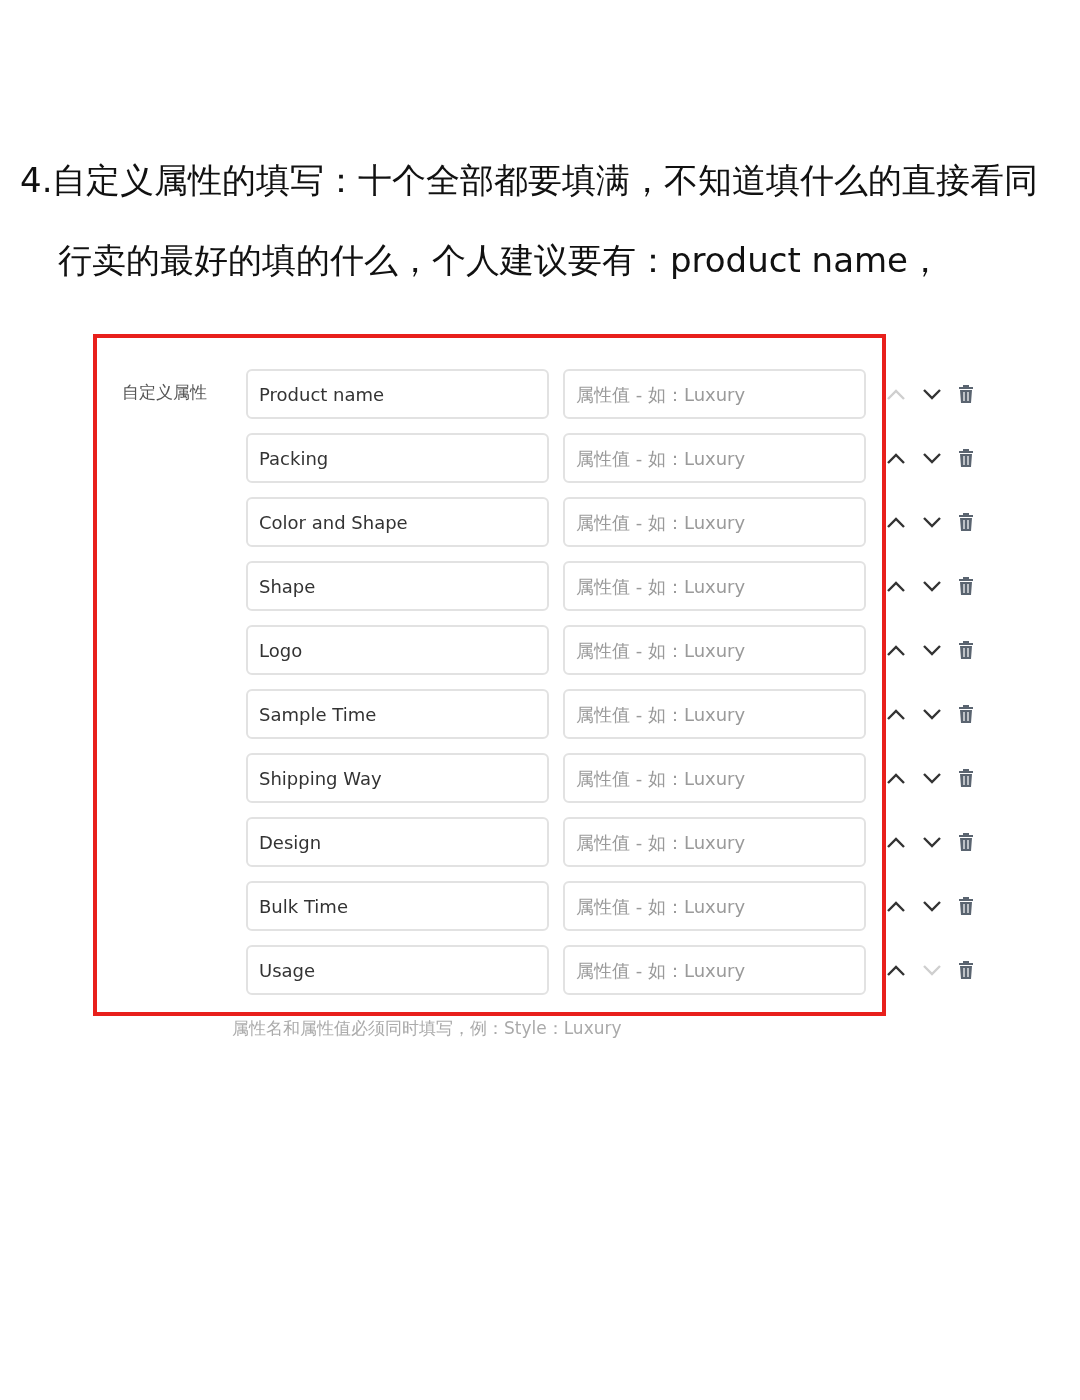  What do you see at coordinates (397, 458) in the screenshot?
I see `attribute-name-field: Packing` at bounding box center [397, 458].